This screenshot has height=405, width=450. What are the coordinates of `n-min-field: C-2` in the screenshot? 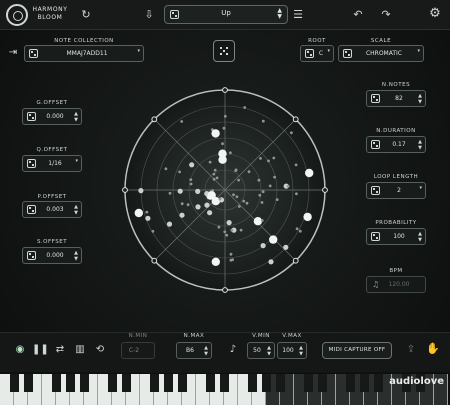 It's located at (138, 350).